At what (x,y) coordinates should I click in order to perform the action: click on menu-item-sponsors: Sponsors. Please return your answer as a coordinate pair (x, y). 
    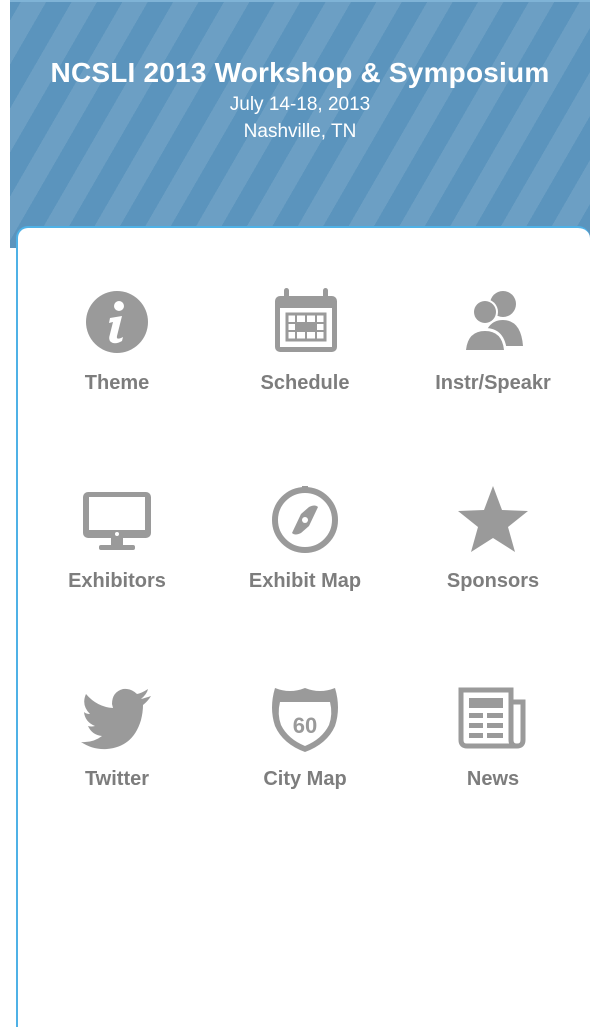
    Looking at the image, I should click on (493, 511).